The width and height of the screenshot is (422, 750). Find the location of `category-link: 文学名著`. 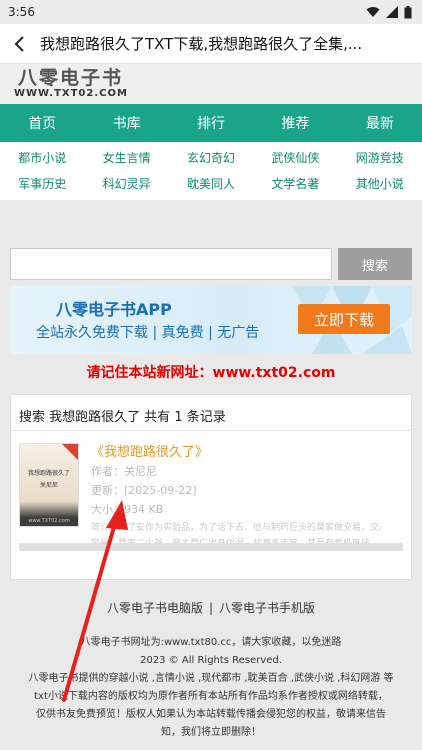

category-link: 文学名著 is located at coordinates (295, 184).